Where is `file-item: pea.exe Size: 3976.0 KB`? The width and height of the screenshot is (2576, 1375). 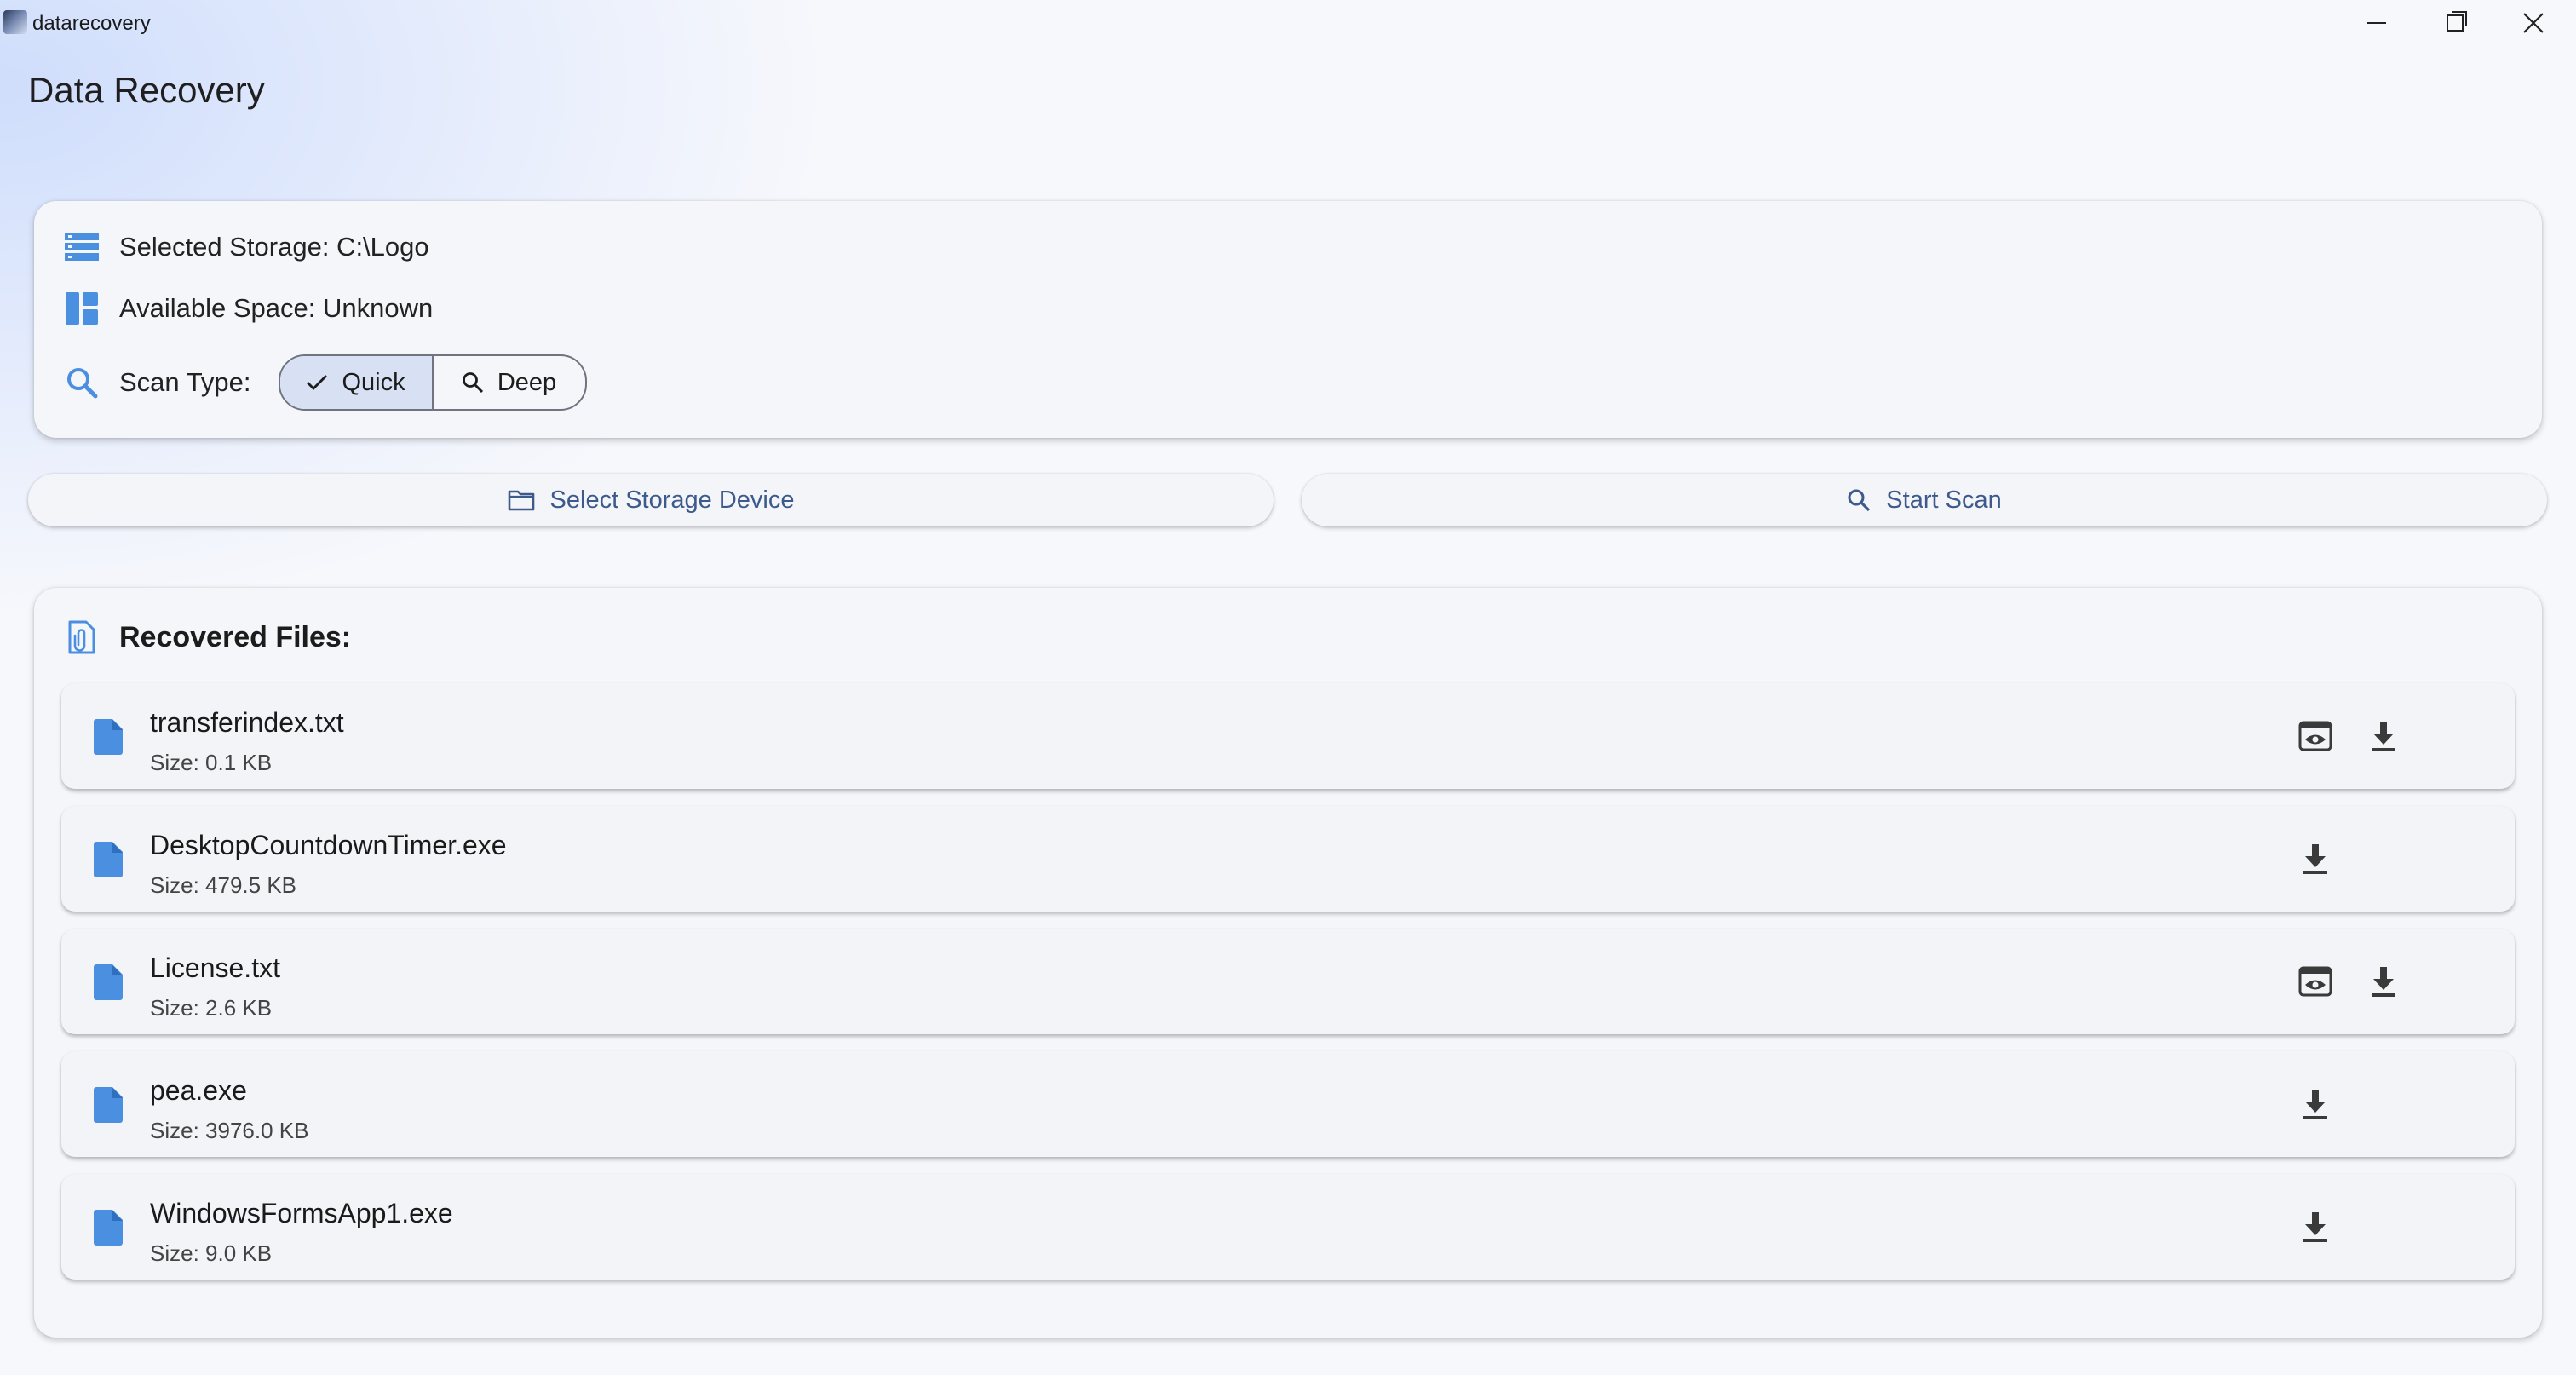
file-item: pea.exe Size: 3976.0 KB is located at coordinates (1288, 1104).